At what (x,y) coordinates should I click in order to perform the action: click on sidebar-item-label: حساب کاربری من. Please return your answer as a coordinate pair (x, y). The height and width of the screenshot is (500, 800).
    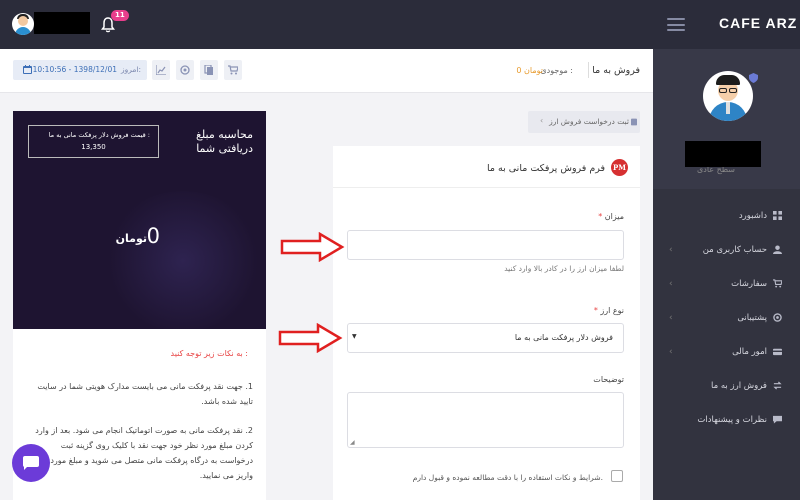
    Looking at the image, I should click on (734, 250).